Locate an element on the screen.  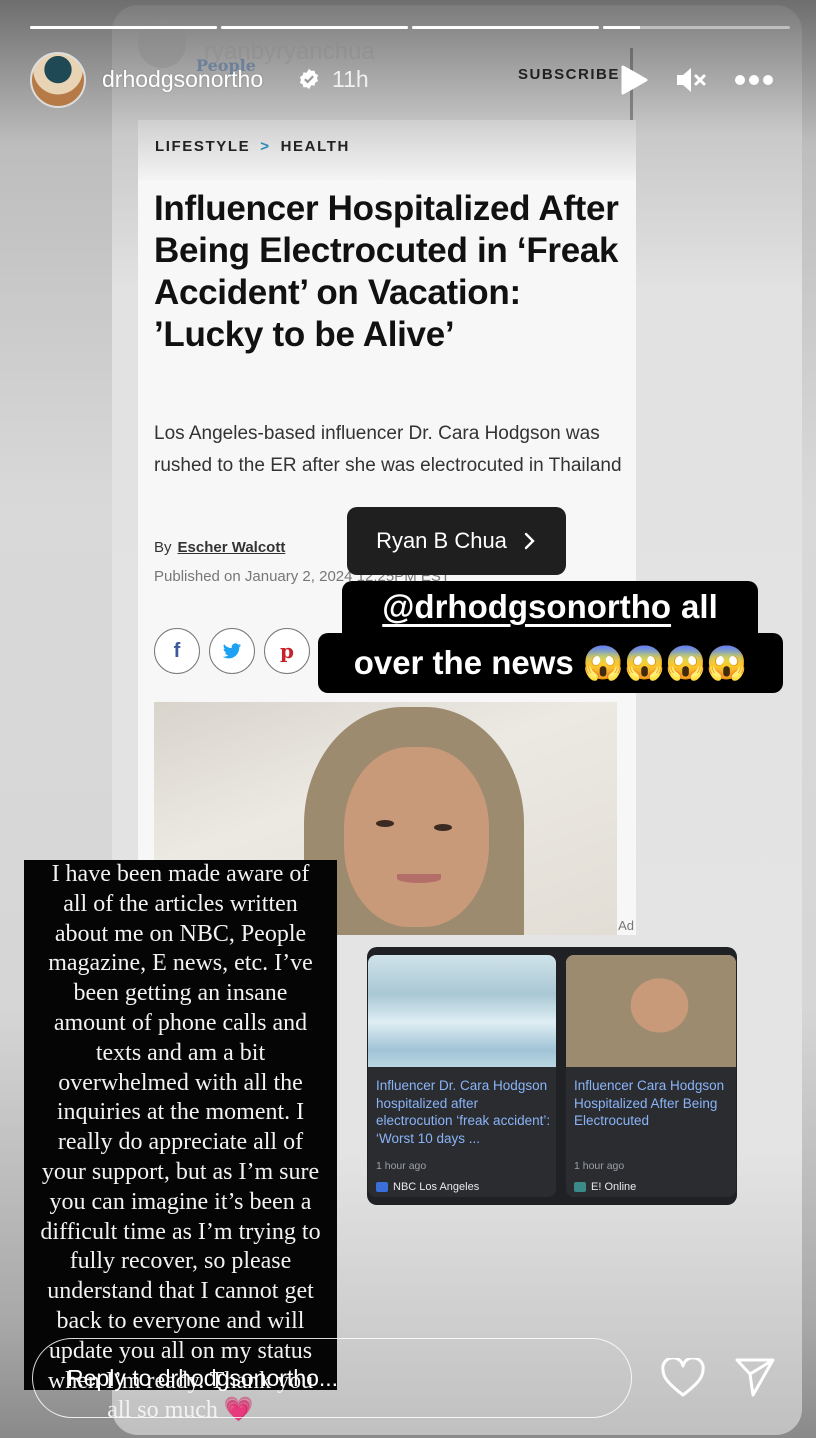
more-options-icon is located at coordinates (754, 80).